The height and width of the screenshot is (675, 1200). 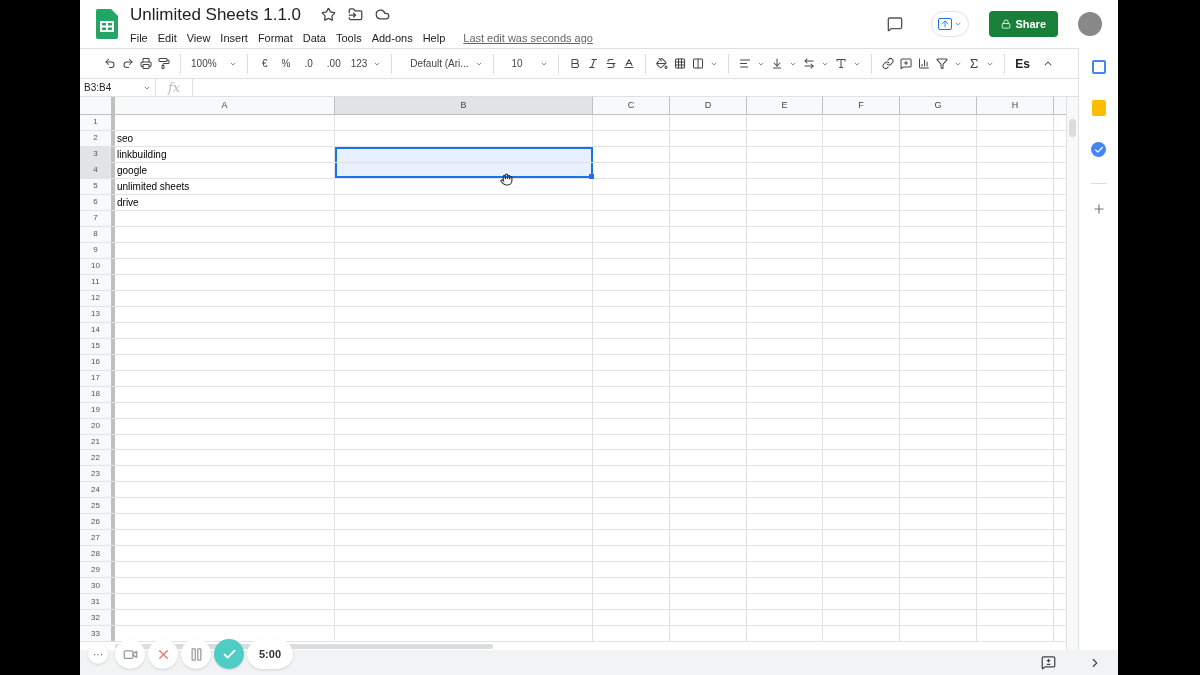 What do you see at coordinates (174, 87) in the screenshot?
I see `formula-label: fx` at bounding box center [174, 87].